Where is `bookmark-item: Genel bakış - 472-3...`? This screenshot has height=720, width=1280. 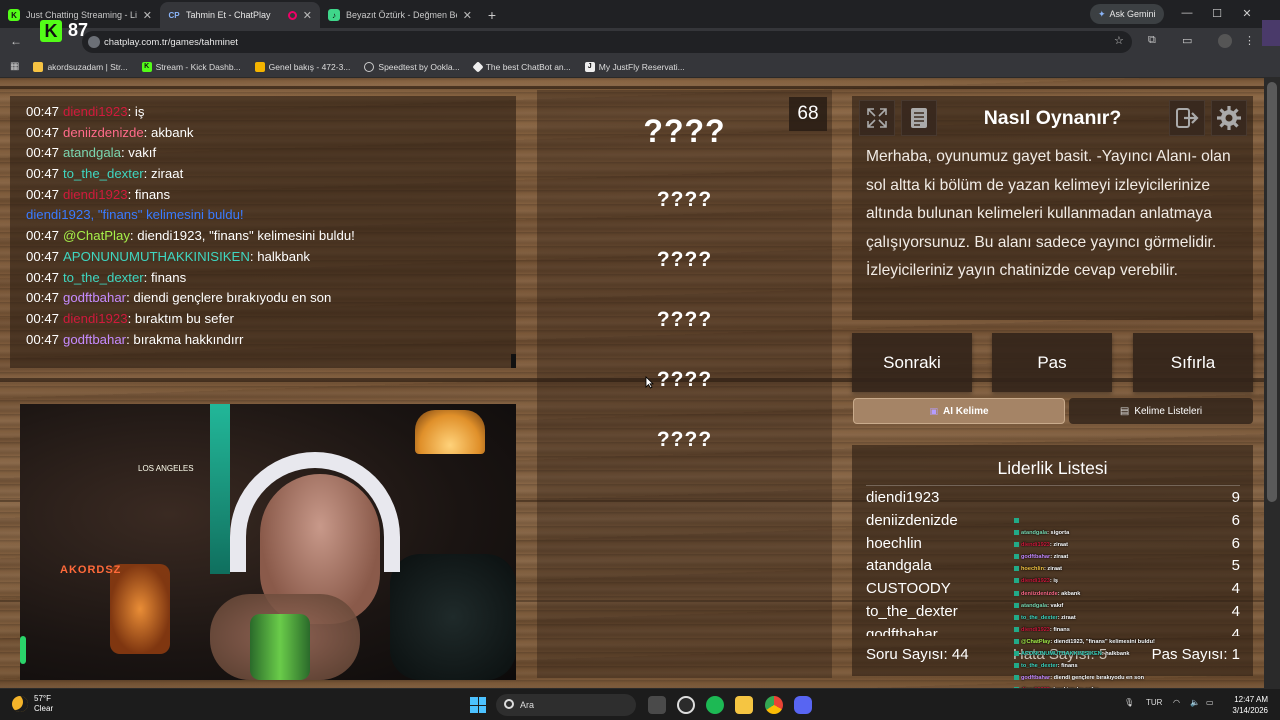
bookmark-item: Genel bakış - 472-3... is located at coordinates (302, 66).